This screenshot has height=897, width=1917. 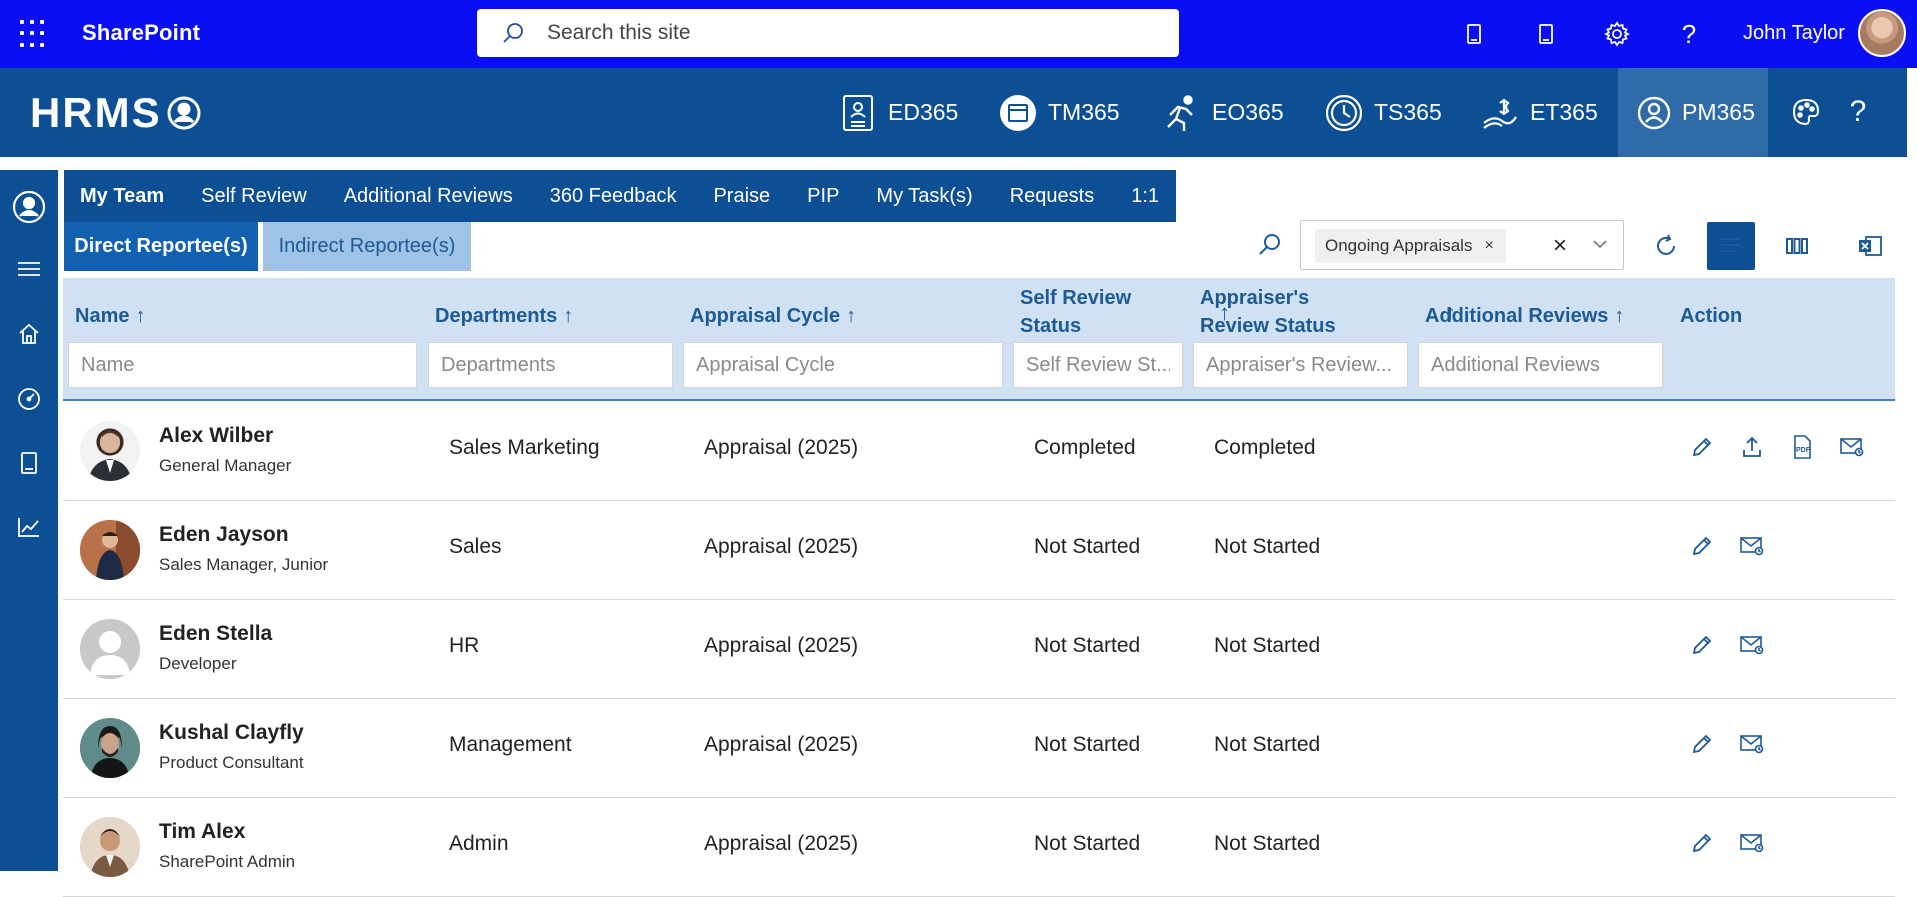 What do you see at coordinates (114, 196) in the screenshot?
I see `tab-my-team: My Team` at bounding box center [114, 196].